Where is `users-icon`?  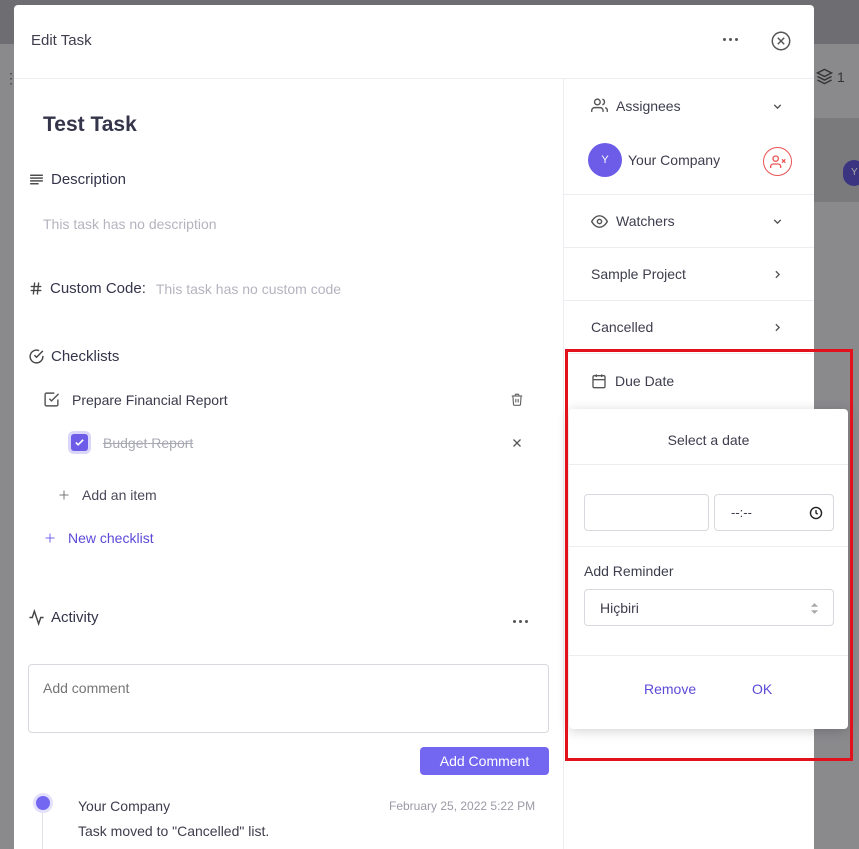
users-icon is located at coordinates (599, 105).